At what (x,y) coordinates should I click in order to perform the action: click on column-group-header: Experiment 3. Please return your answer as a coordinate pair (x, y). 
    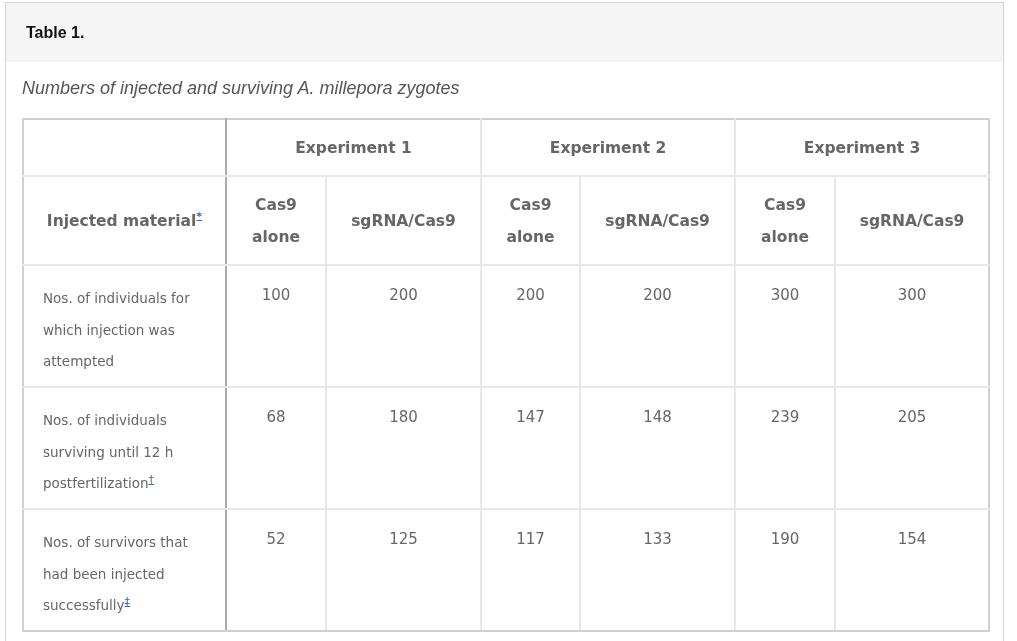
    Looking at the image, I should click on (862, 147).